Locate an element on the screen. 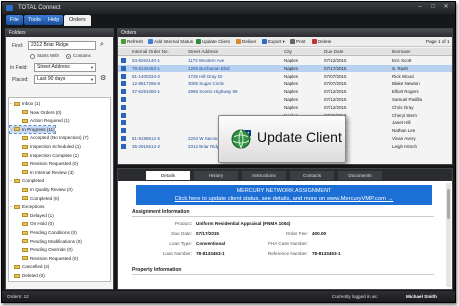 This screenshot has height=306, width=459. column-header: City is located at coordinates (288, 52).